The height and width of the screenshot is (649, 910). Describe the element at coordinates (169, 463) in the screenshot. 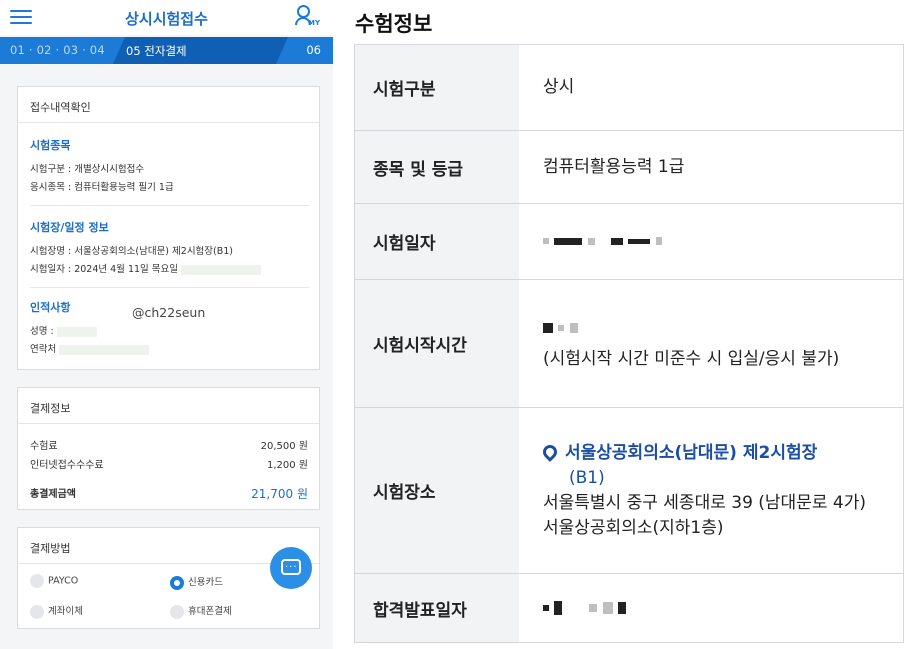

I see `online-fee-row: 인터넷접수수수료 1,200 원` at that location.